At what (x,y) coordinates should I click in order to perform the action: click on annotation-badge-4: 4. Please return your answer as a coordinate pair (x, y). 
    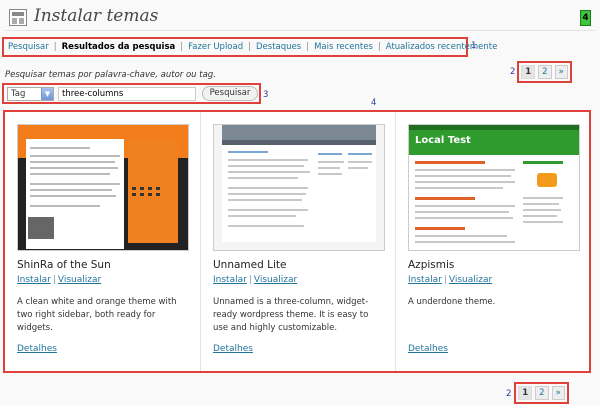
    Looking at the image, I should click on (585, 18).